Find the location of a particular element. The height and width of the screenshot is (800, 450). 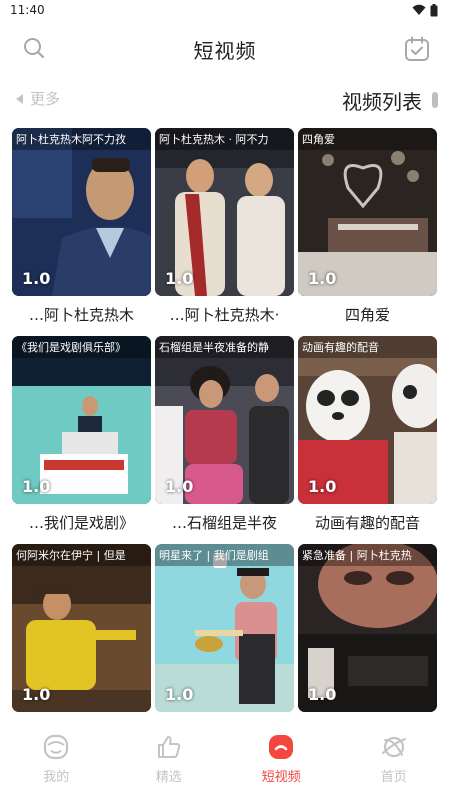

page-title: 短视频 is located at coordinates (225, 50).